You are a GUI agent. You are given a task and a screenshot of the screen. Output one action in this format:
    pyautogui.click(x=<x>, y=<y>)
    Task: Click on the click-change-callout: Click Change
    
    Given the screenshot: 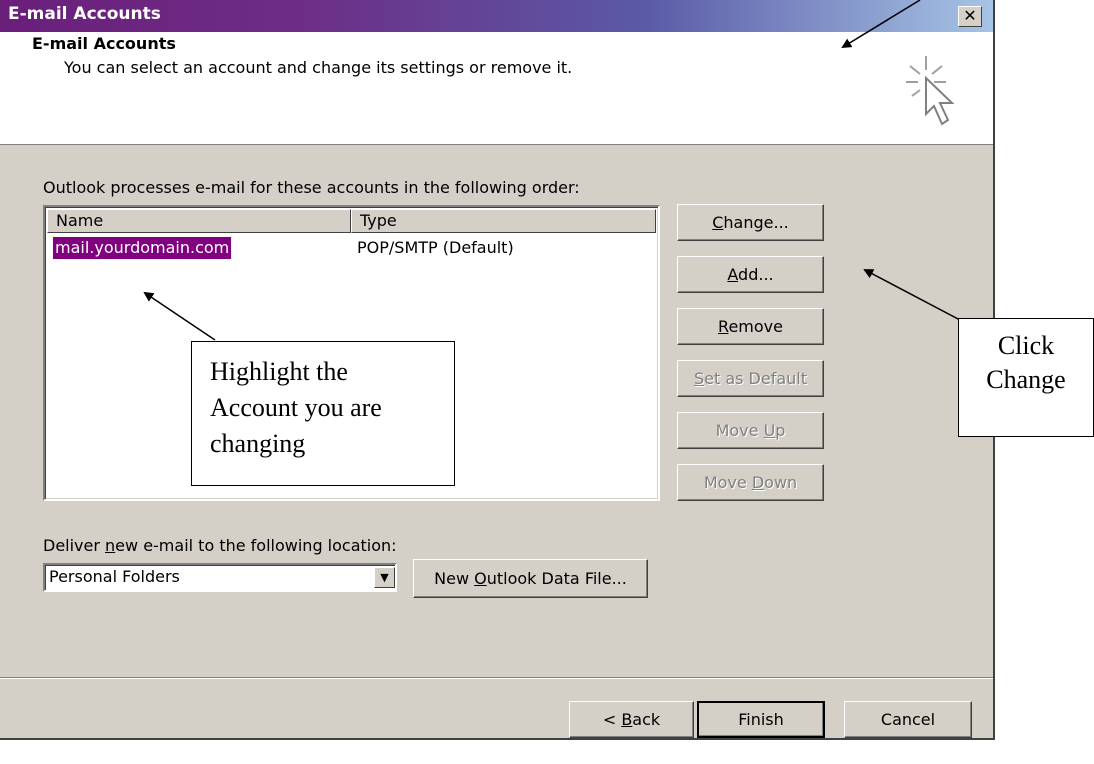 What is the action you would take?
    pyautogui.click(x=1026, y=377)
    